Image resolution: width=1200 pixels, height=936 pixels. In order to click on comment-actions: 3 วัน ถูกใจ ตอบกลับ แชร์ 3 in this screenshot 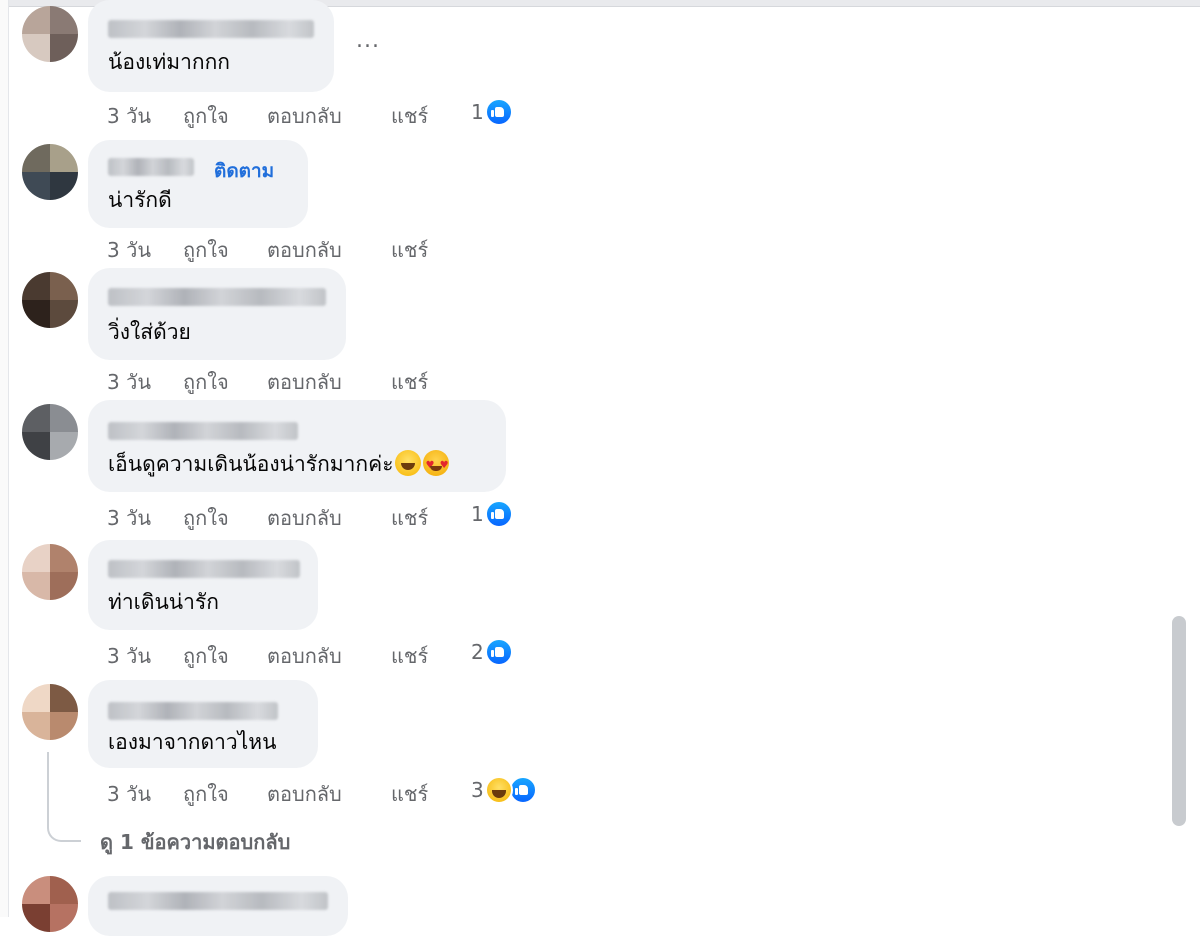, I will do `click(337, 791)`.